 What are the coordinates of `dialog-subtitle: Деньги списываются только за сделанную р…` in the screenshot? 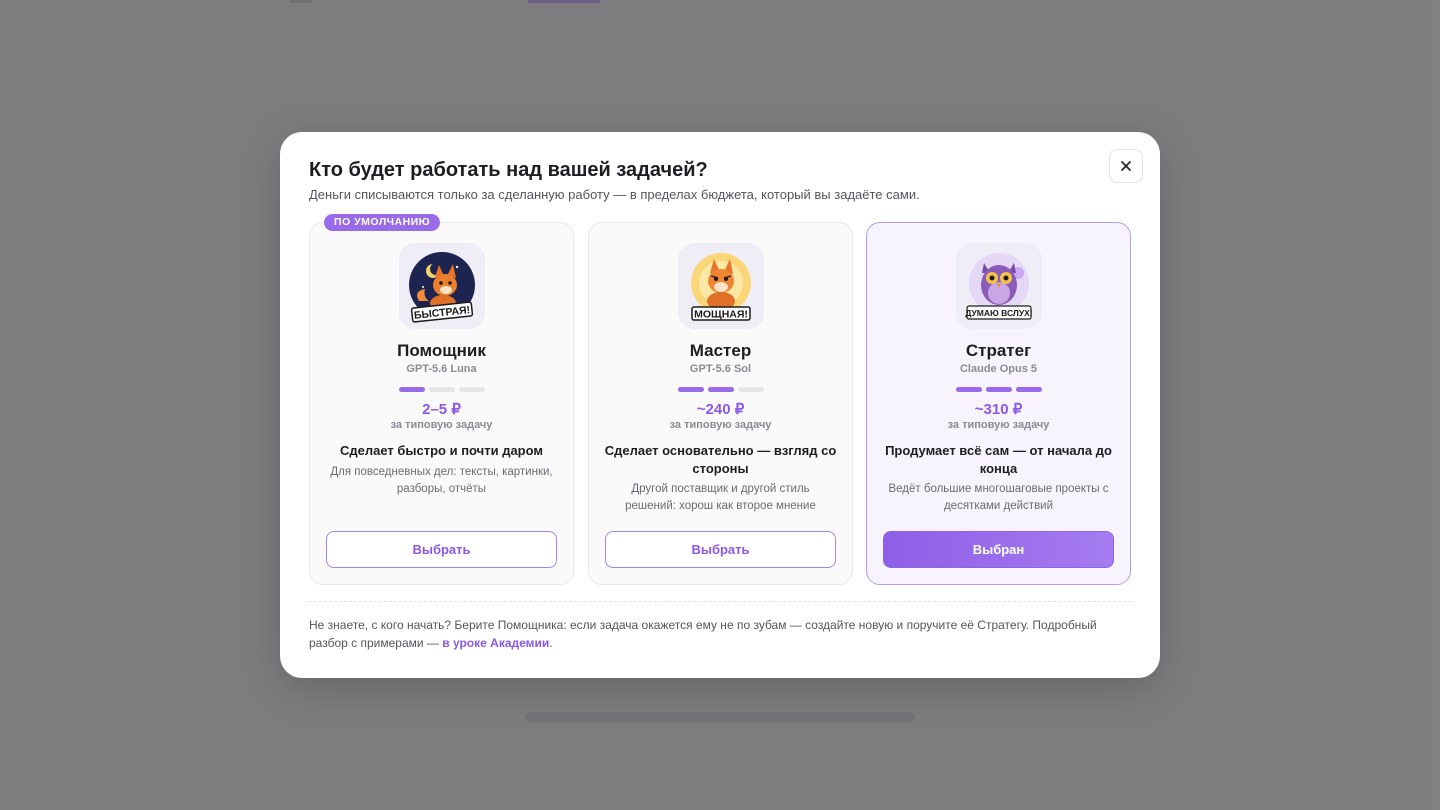 It's located at (614, 194).